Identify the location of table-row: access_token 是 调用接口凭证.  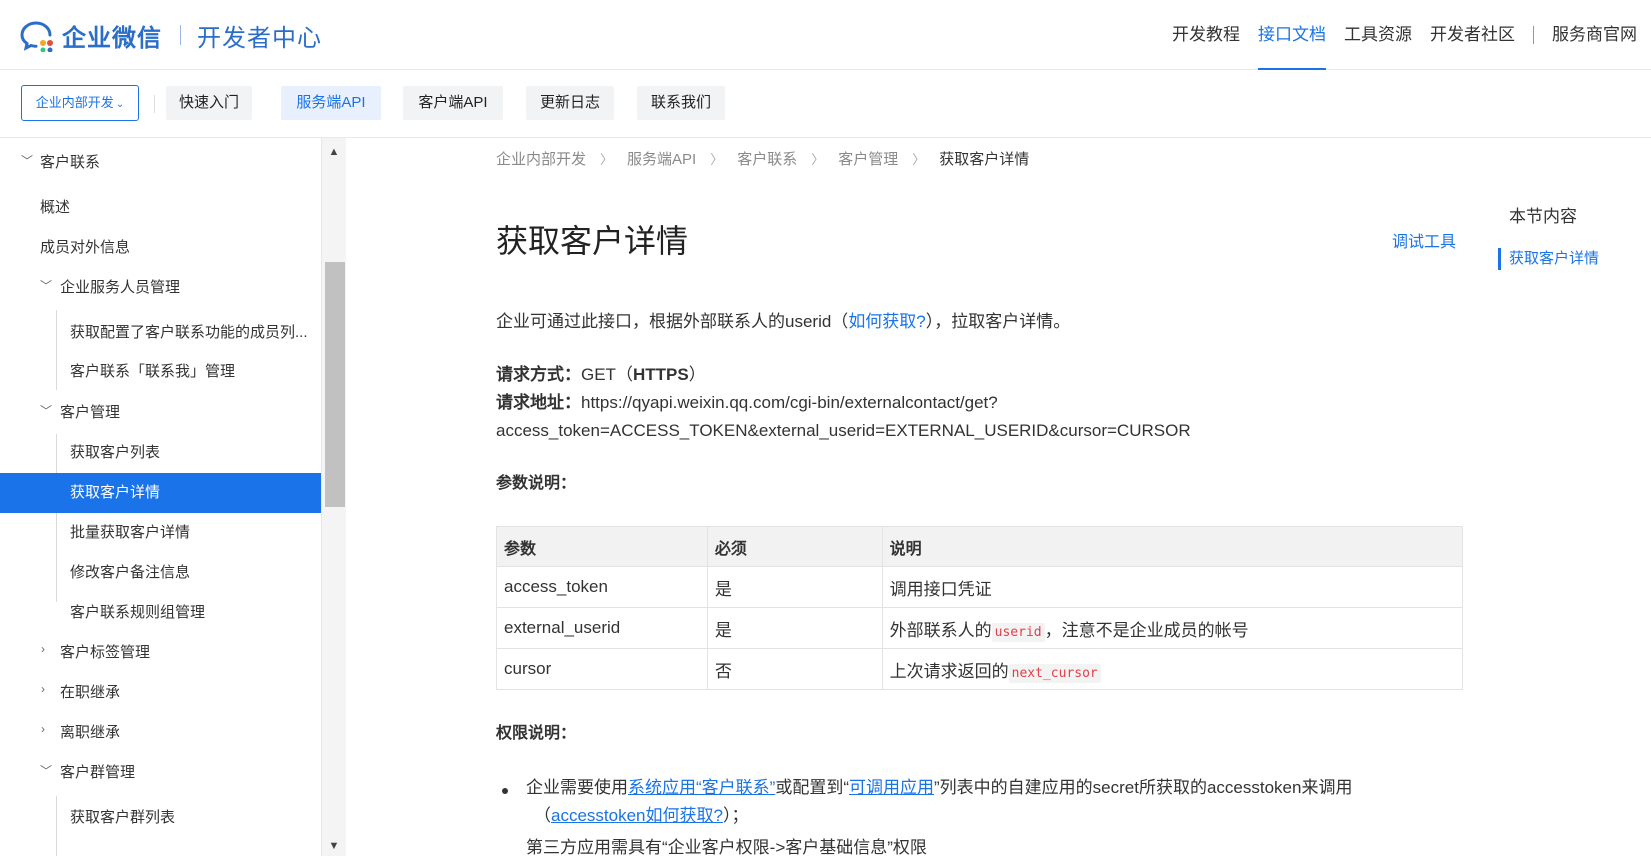
(980, 587).